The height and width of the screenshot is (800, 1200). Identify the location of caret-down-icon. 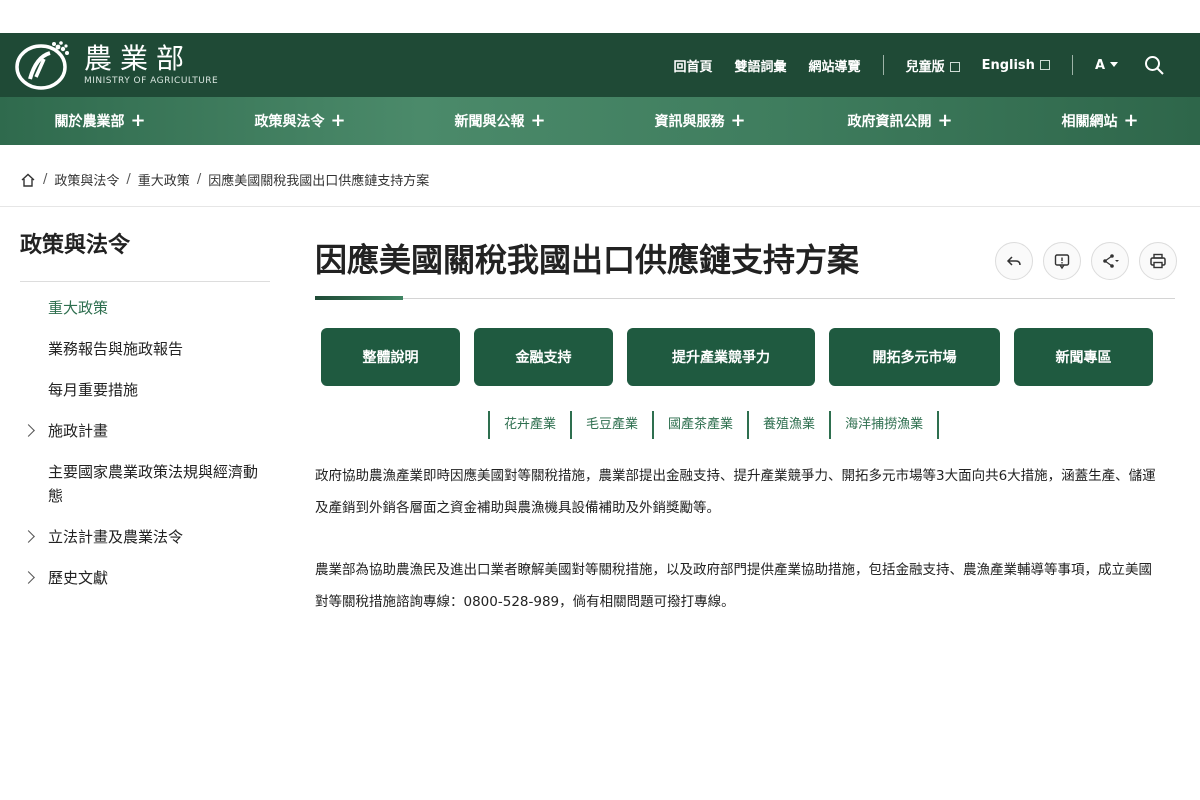
(1114, 64).